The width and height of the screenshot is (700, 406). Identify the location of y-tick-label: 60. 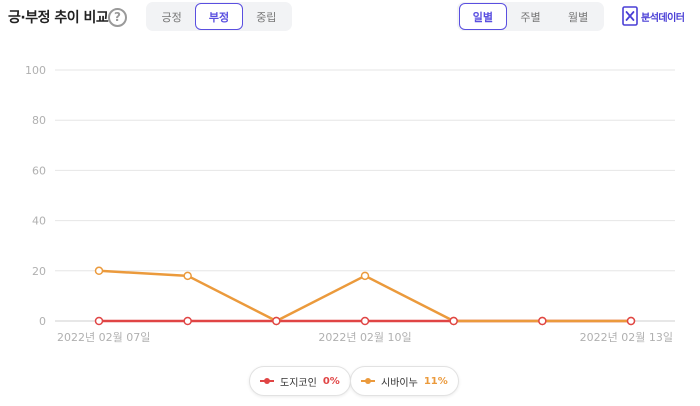
(39, 170).